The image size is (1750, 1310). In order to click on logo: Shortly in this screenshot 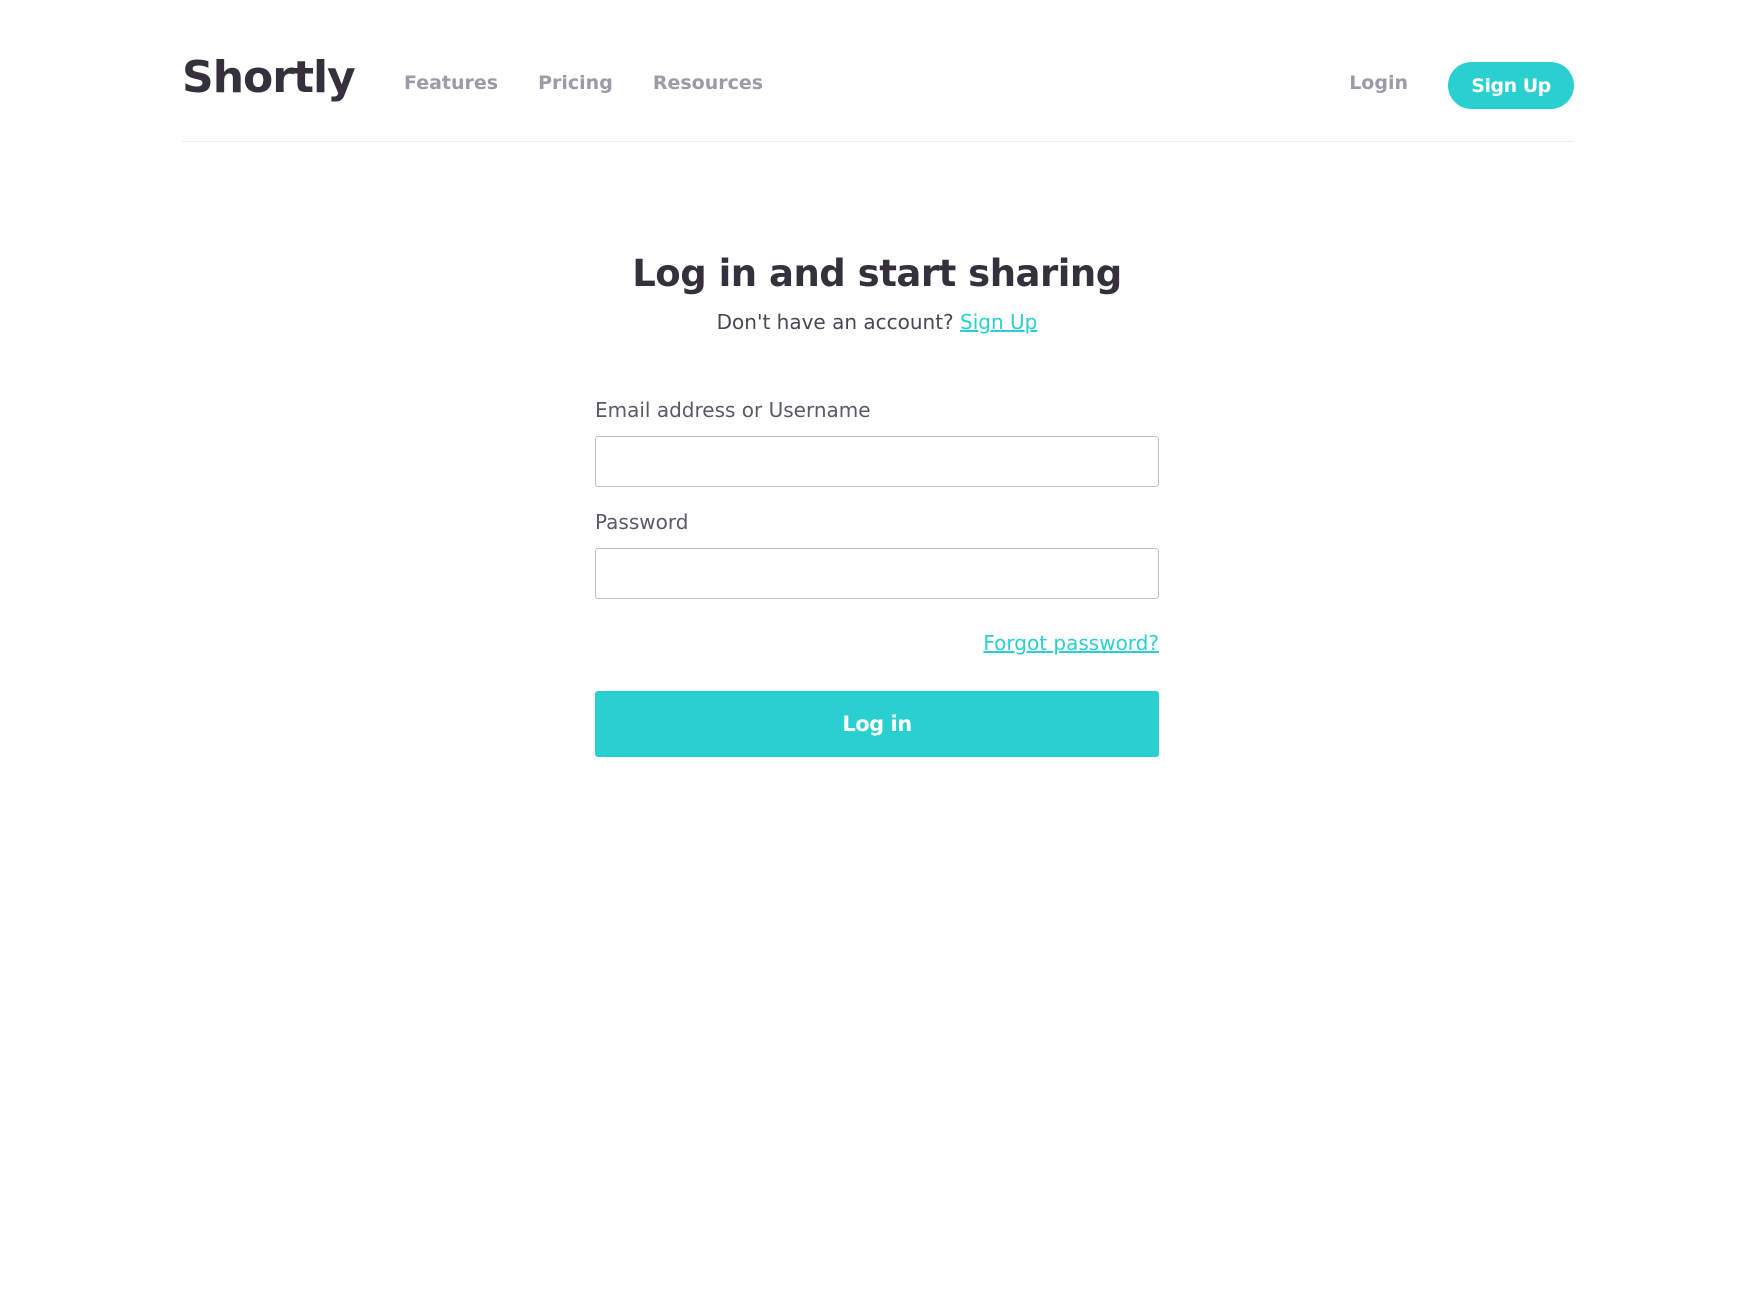, I will do `click(269, 78)`.